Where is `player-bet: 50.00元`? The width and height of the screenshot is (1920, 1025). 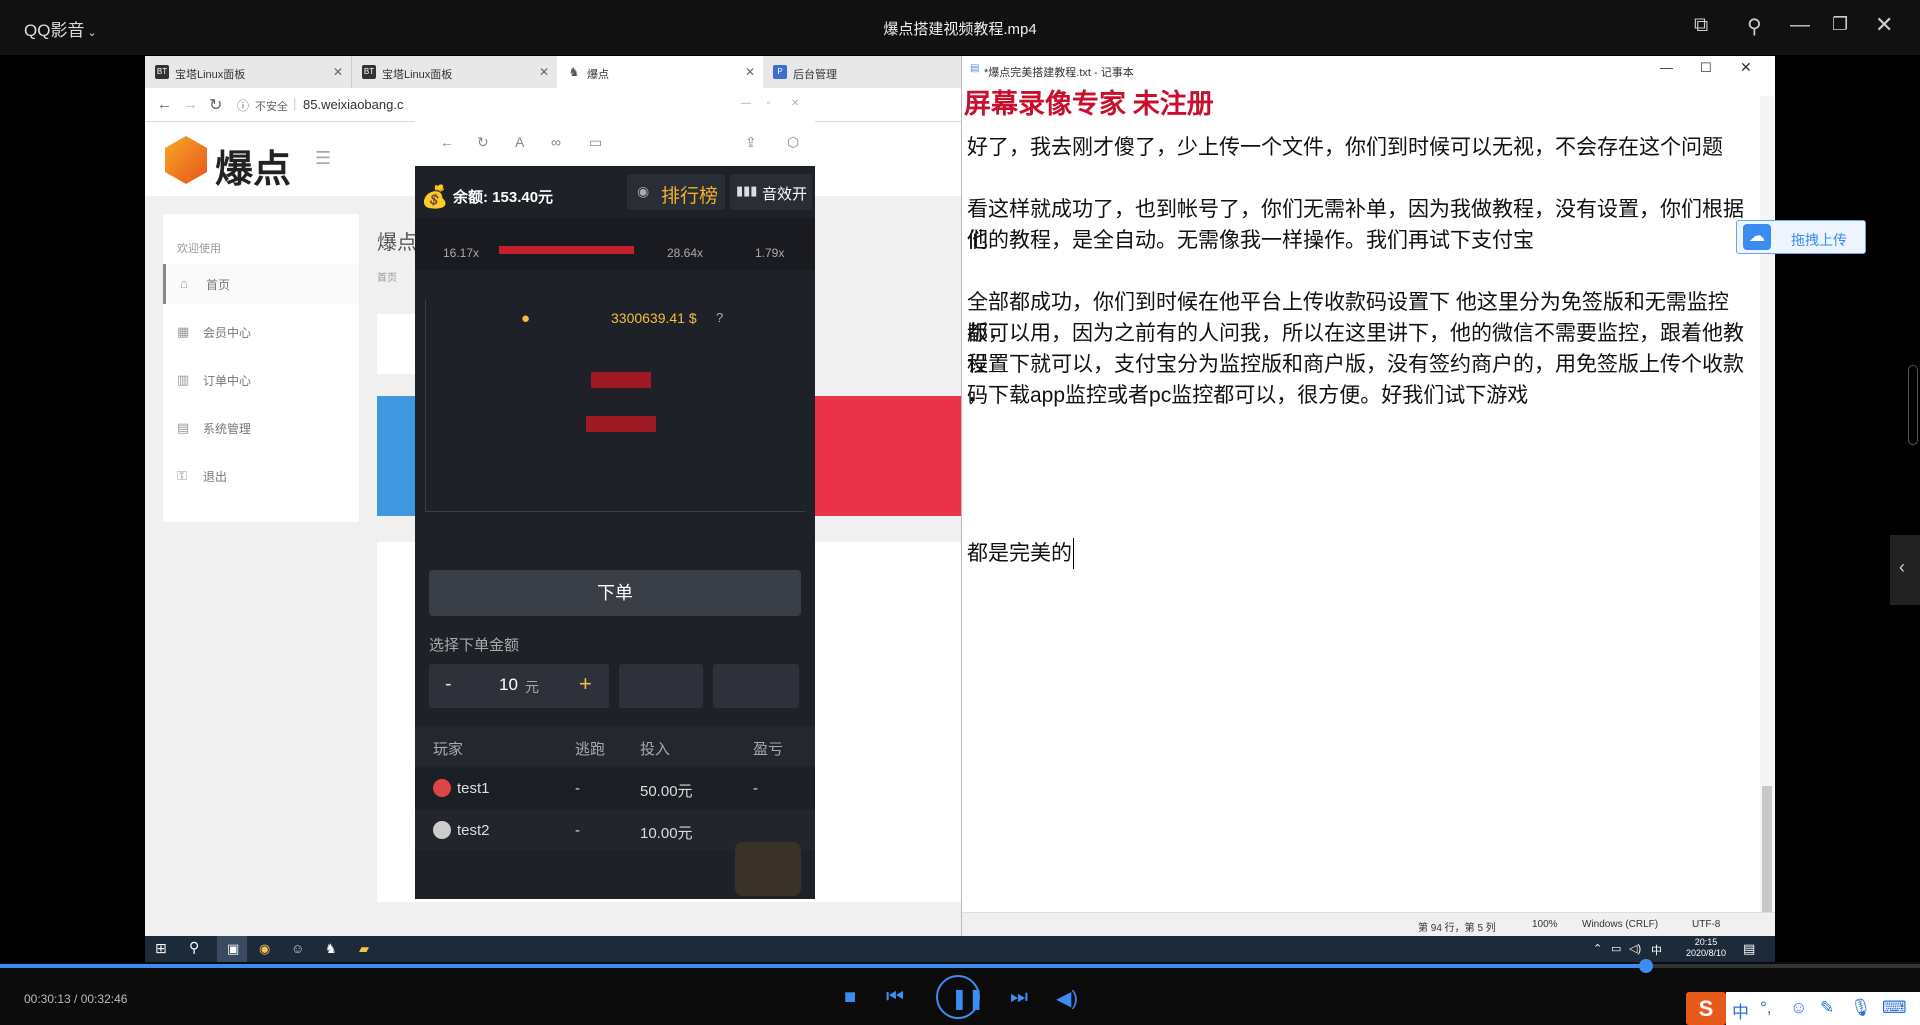 player-bet: 50.00元 is located at coordinates (666, 791).